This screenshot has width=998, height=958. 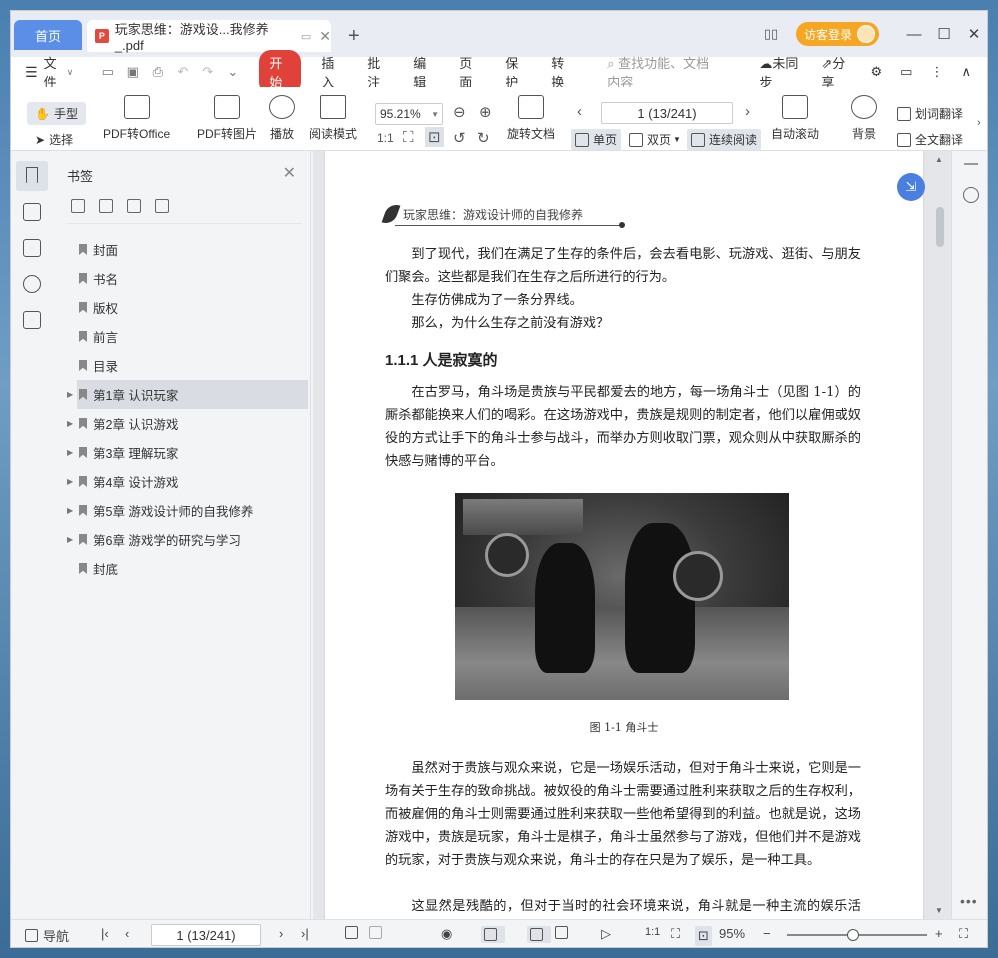 What do you see at coordinates (305, 933) in the screenshot?
I see `last-page-icon: ›|` at bounding box center [305, 933].